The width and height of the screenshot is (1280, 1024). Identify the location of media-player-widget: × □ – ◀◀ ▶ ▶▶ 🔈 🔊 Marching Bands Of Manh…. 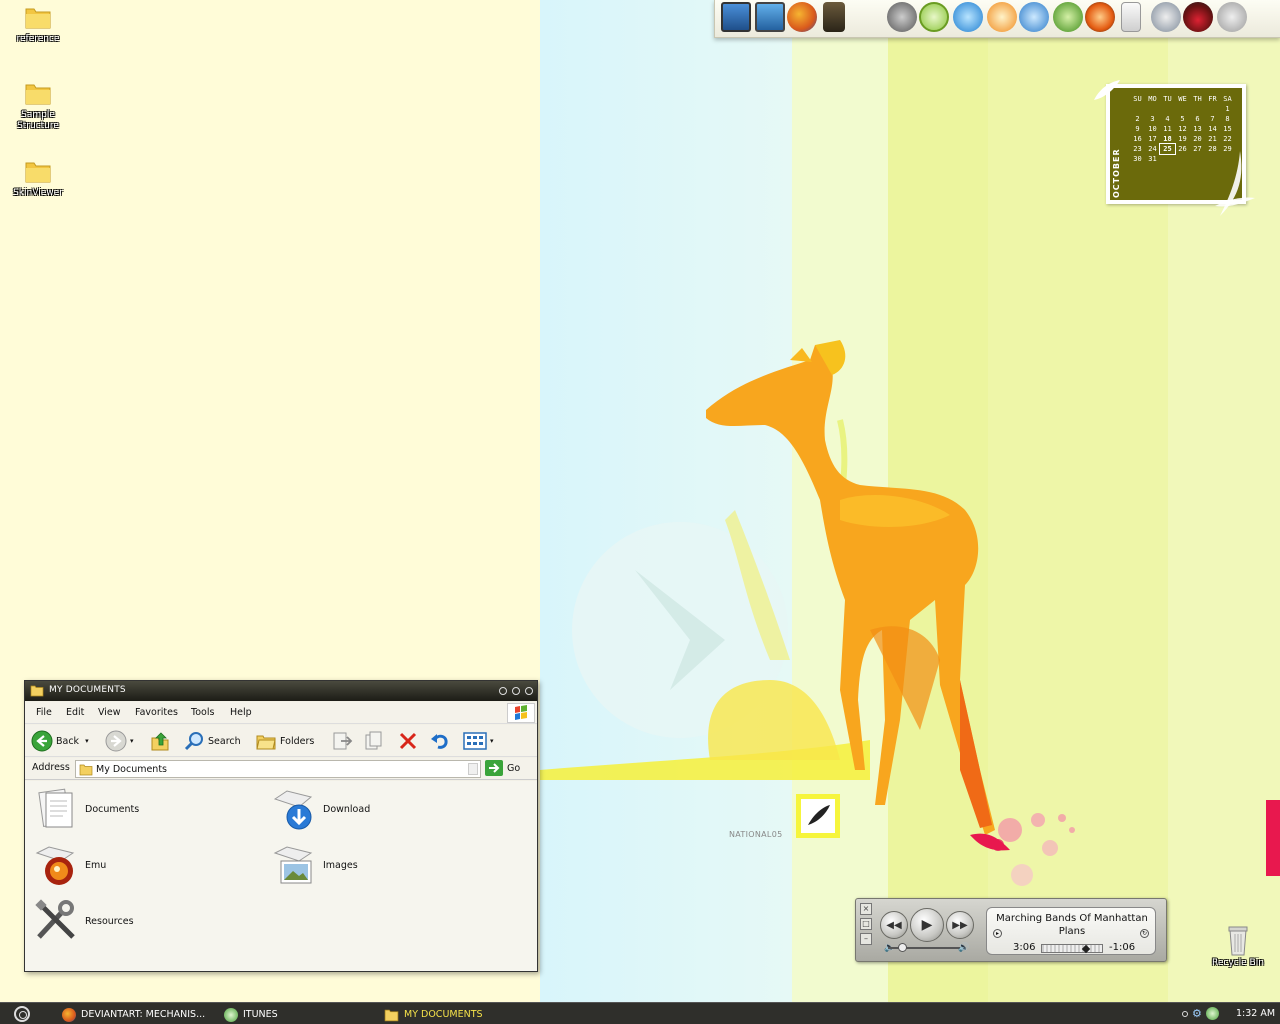
(1011, 930).